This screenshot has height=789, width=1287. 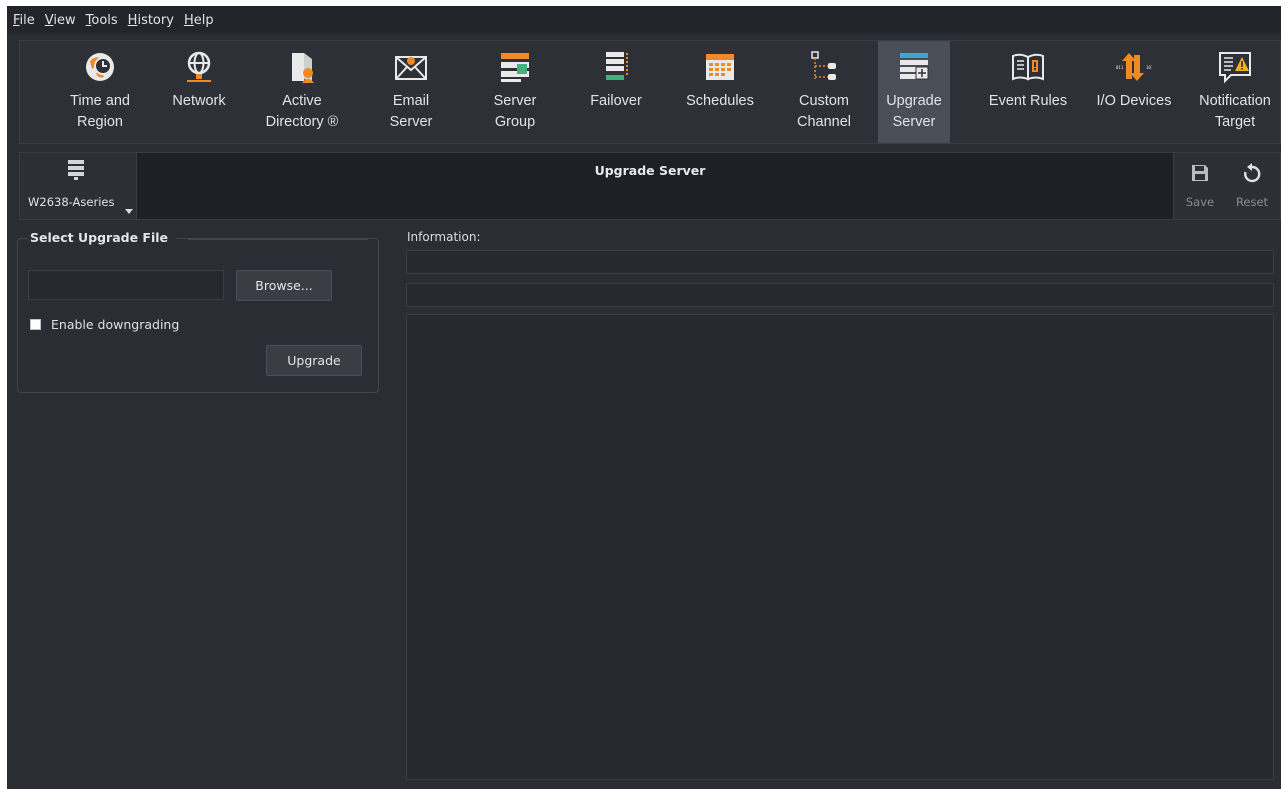 I want to click on menu-view: View, so click(x=60, y=20).